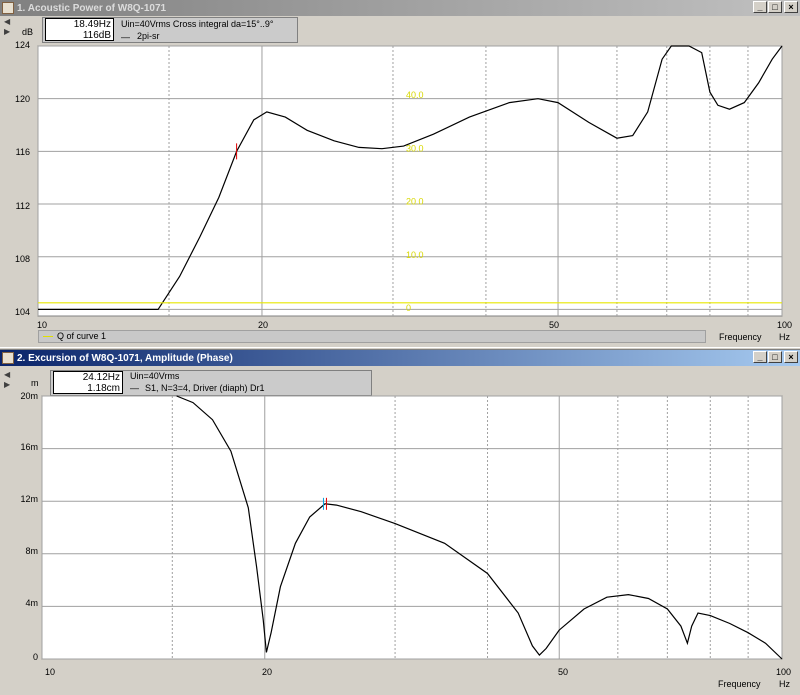 The height and width of the screenshot is (695, 800). I want to click on y-tick-label: 116, so click(22, 152).